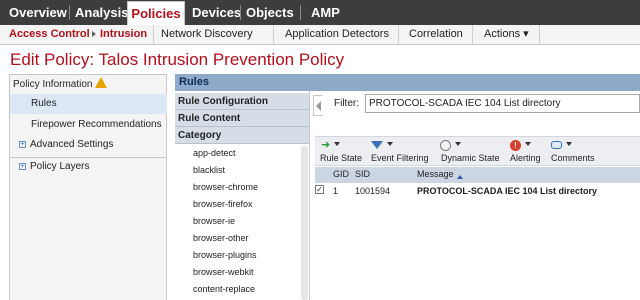 The image size is (640, 300). Describe the element at coordinates (525, 158) in the screenshot. I see `alerting-label: Alerting` at that location.